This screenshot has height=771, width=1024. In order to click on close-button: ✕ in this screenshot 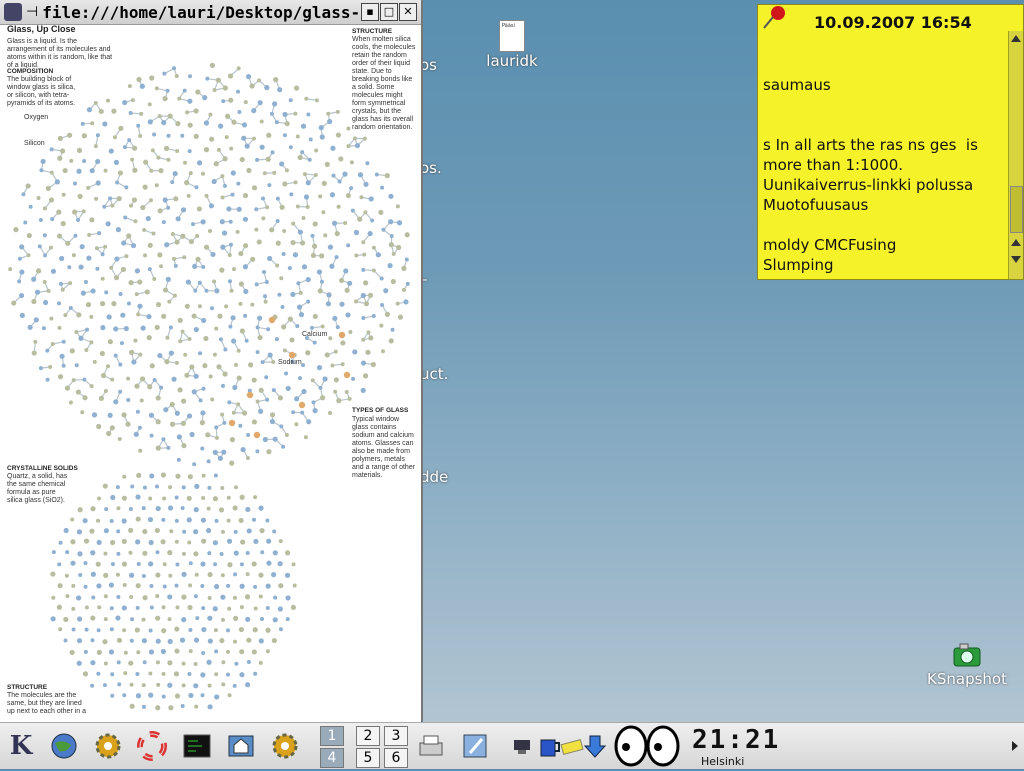, I will do `click(408, 12)`.